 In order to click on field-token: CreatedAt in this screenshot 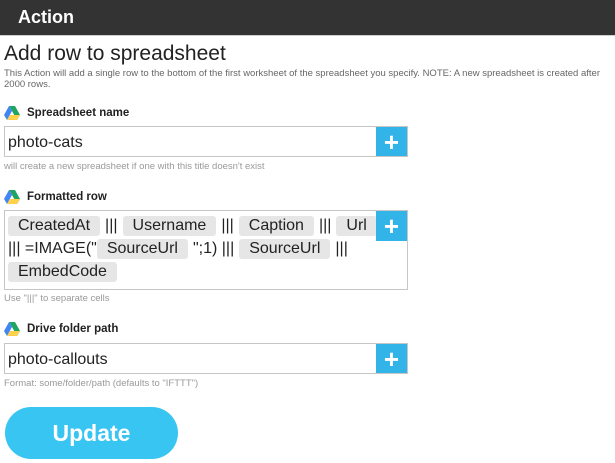, I will do `click(54, 226)`.